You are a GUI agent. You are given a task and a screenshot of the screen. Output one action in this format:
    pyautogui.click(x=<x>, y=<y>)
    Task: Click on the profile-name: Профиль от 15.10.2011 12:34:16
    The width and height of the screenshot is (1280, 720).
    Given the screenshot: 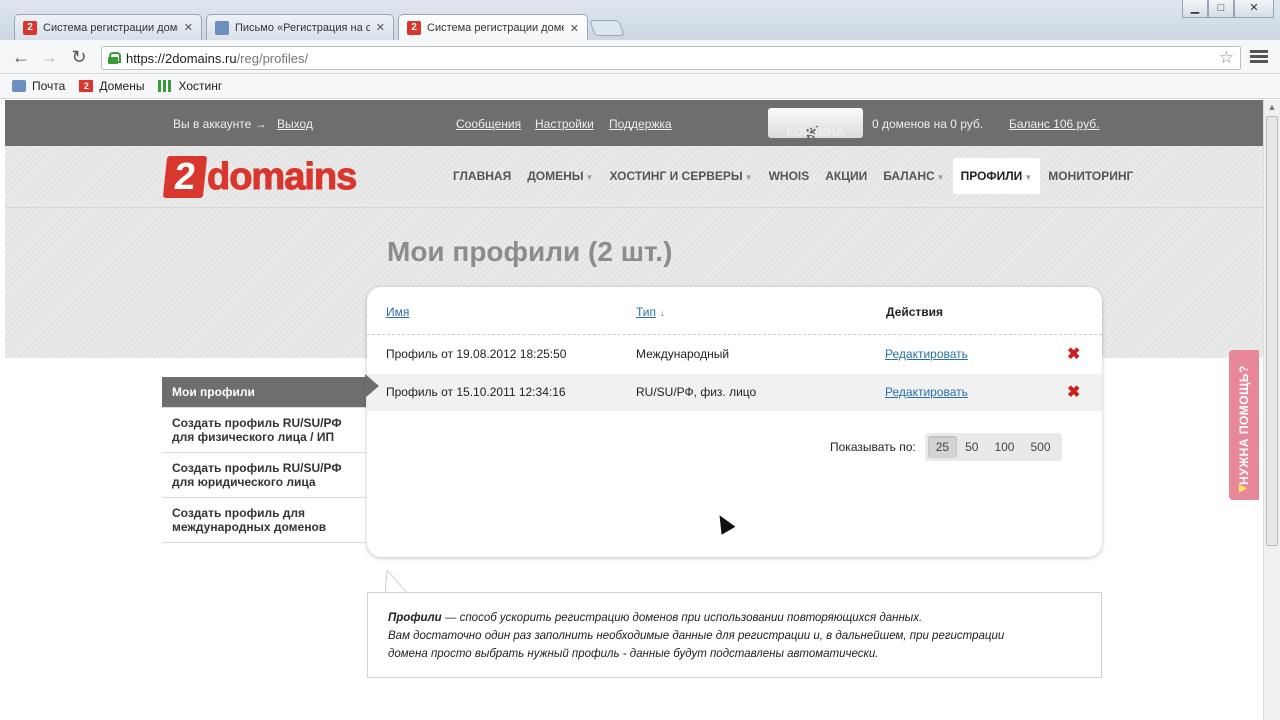 What is the action you would take?
    pyautogui.click(x=476, y=392)
    